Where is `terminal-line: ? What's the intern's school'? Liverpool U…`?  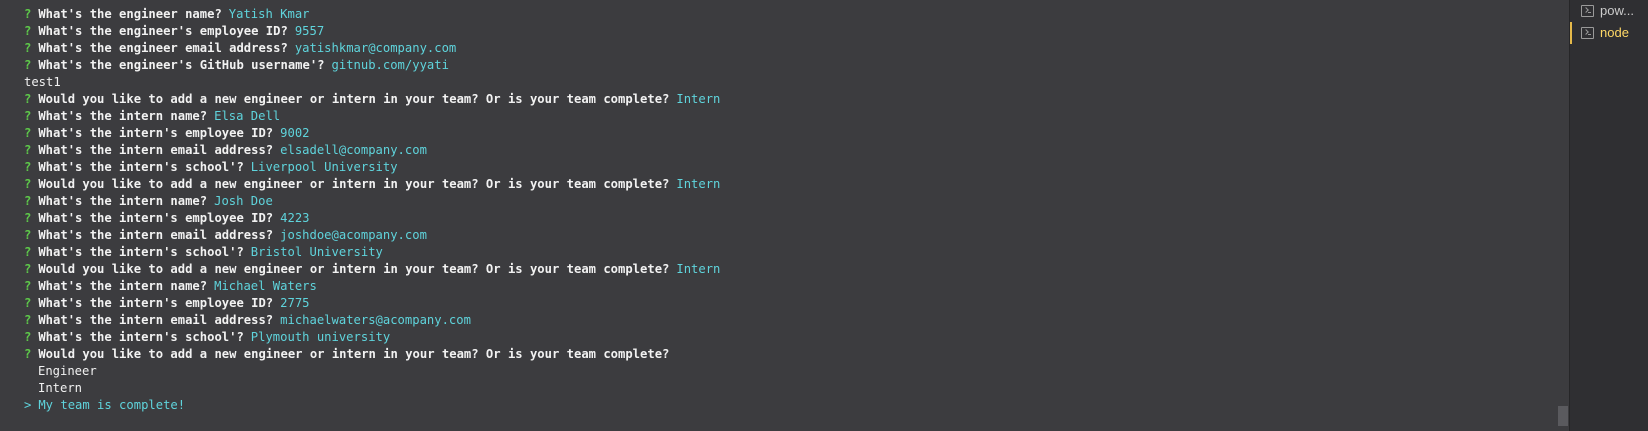 terminal-line: ? What's the intern's school'? Liverpool U… is located at coordinates (372, 167).